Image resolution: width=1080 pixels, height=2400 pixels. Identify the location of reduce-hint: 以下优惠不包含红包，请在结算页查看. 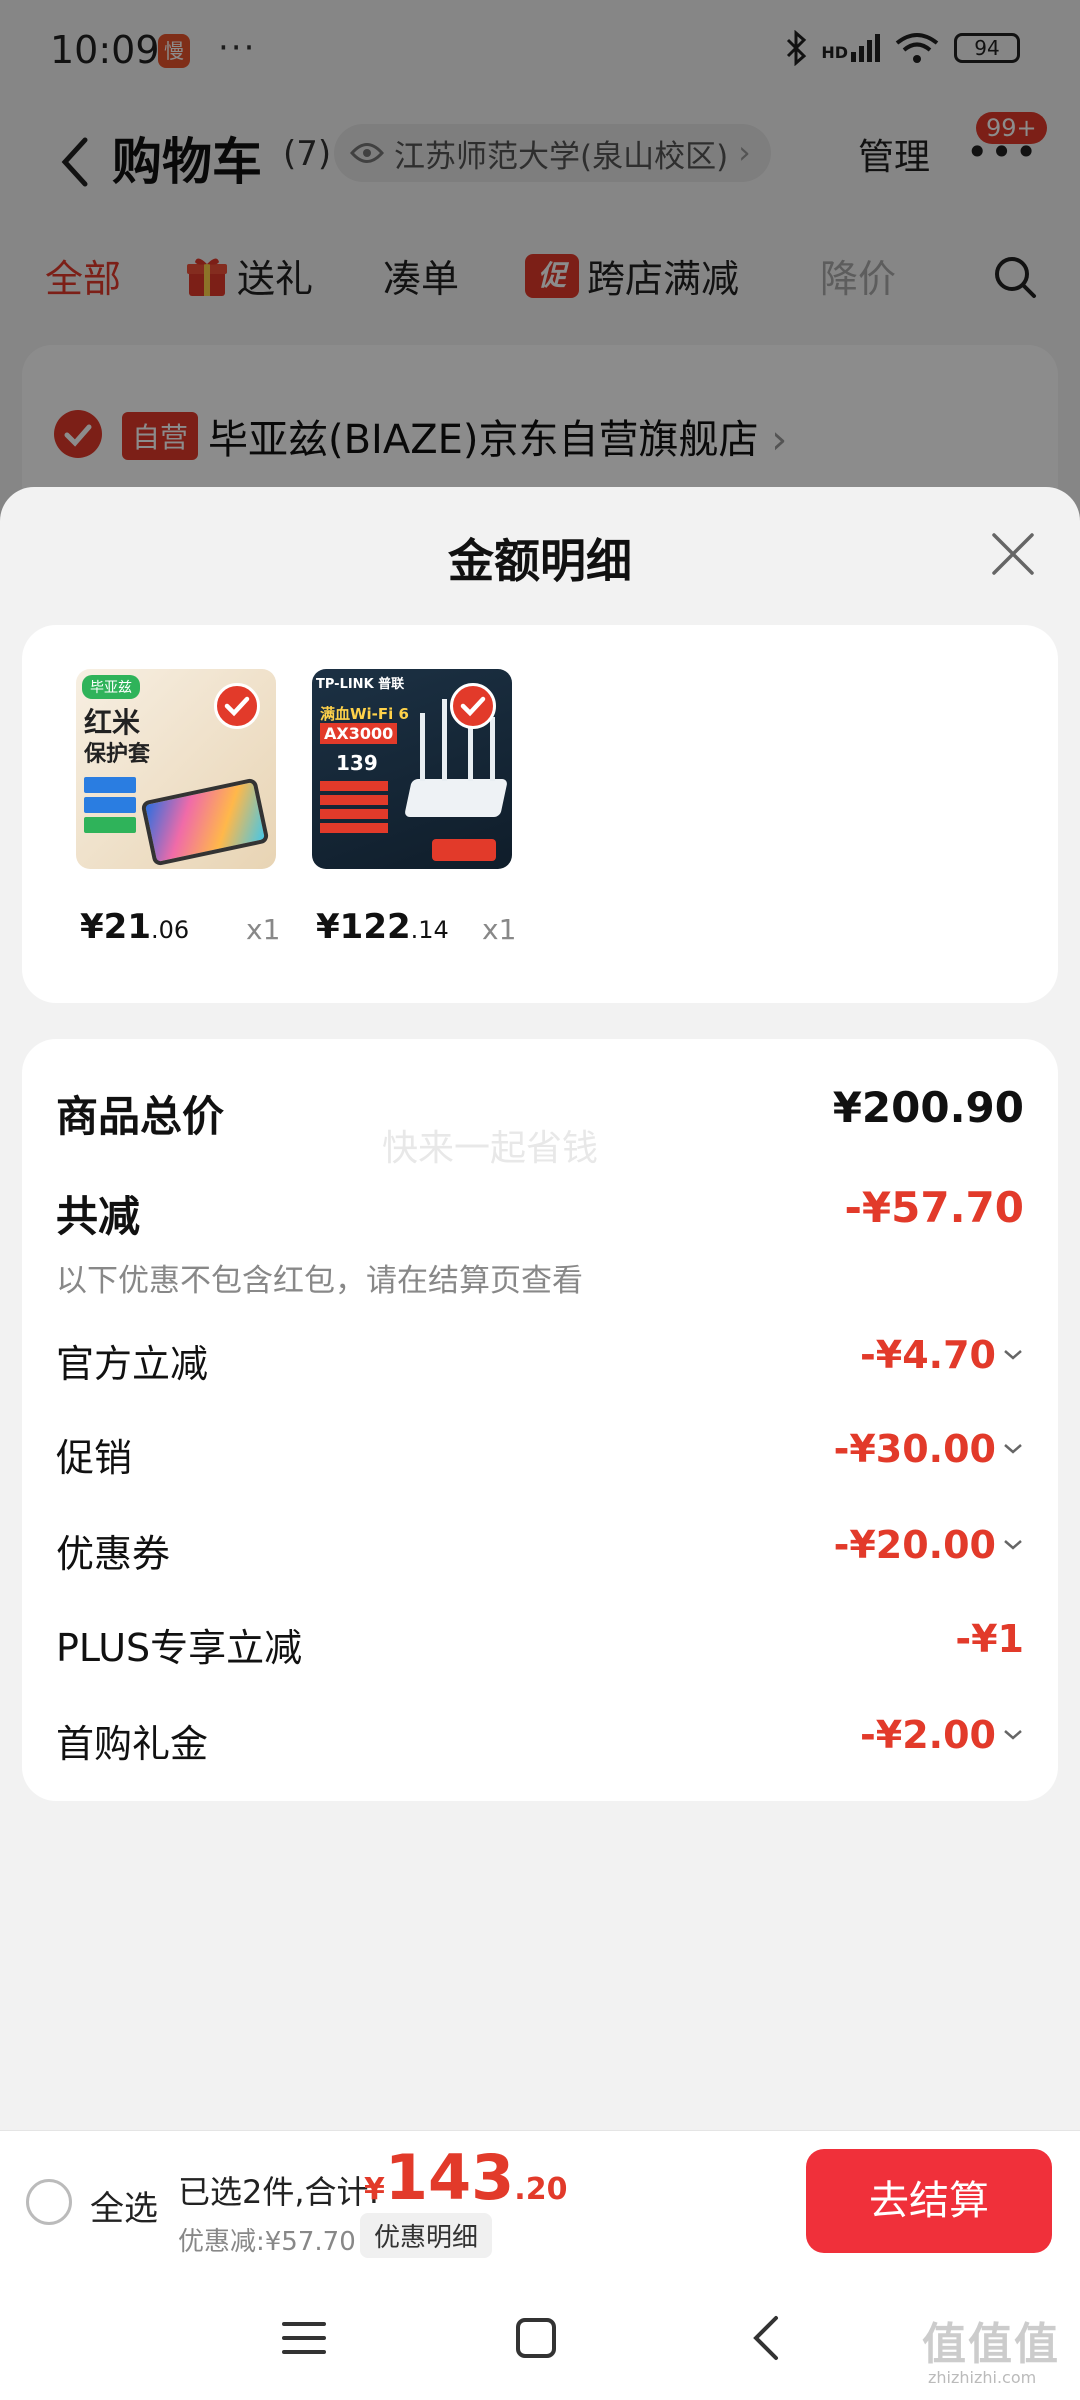
(319, 1281).